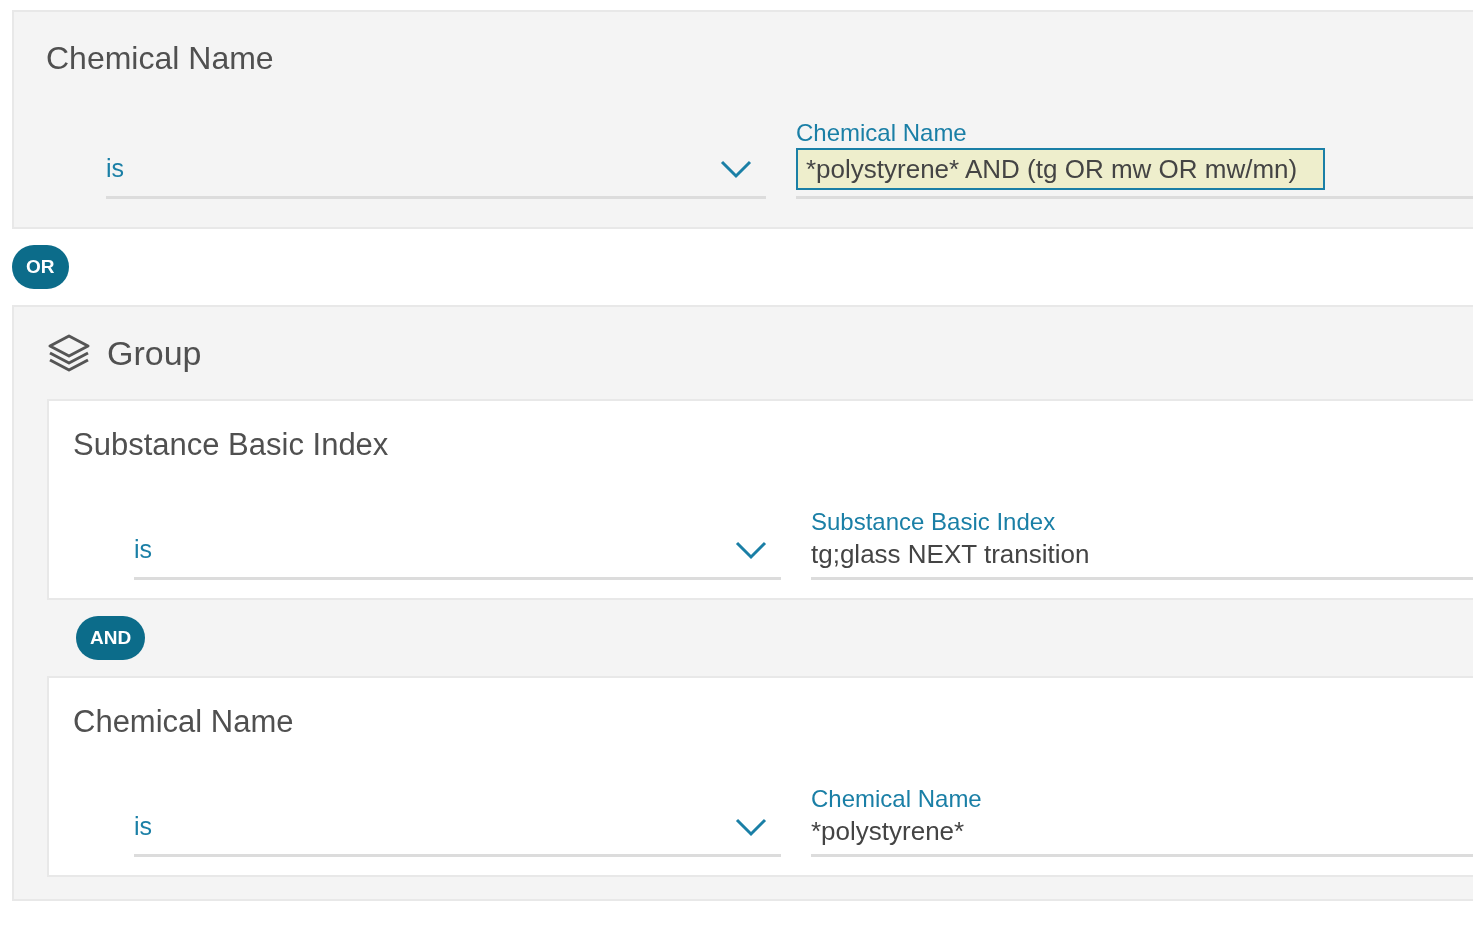  Describe the element at coordinates (69, 353) in the screenshot. I see `layers-icon` at that location.